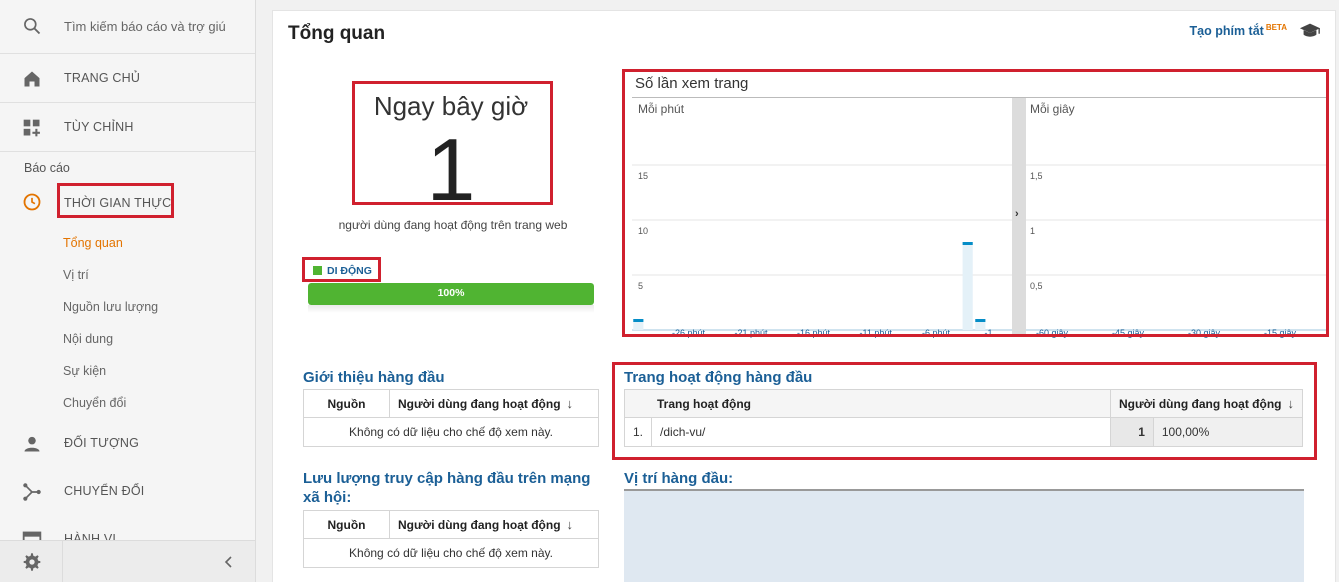  Describe the element at coordinates (110, 307) in the screenshot. I see `realtime-item-traffic-sources: Nguồn lưu lượng` at that location.